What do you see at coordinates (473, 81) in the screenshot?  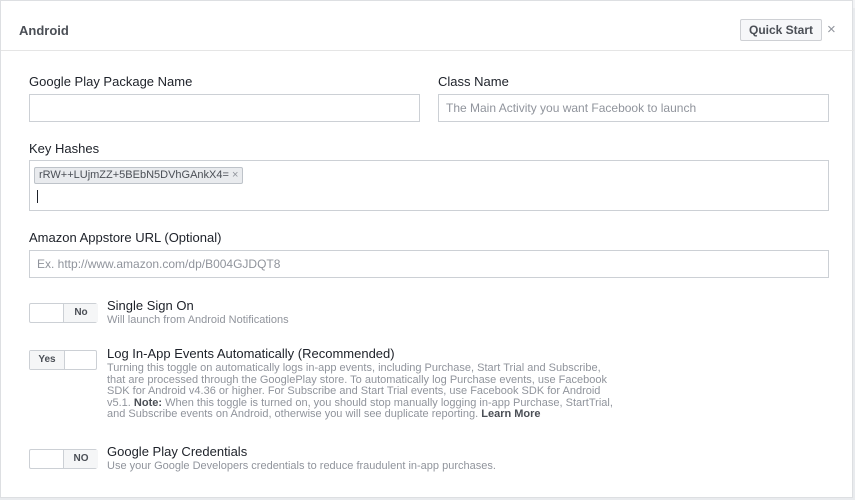 I see `class-name-label: Class Name` at bounding box center [473, 81].